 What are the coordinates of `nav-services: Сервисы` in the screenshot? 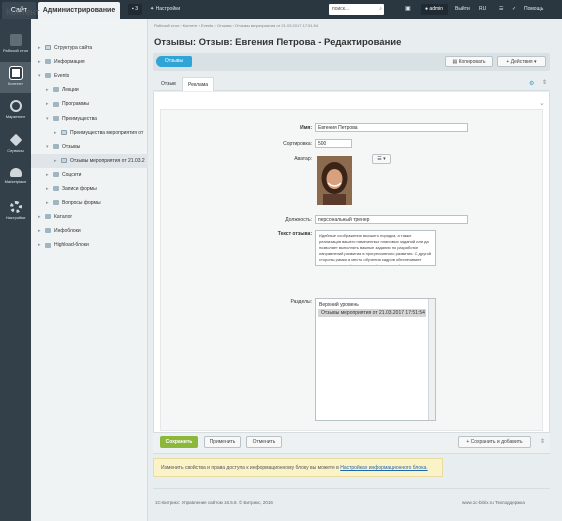 It's located at (15, 144).